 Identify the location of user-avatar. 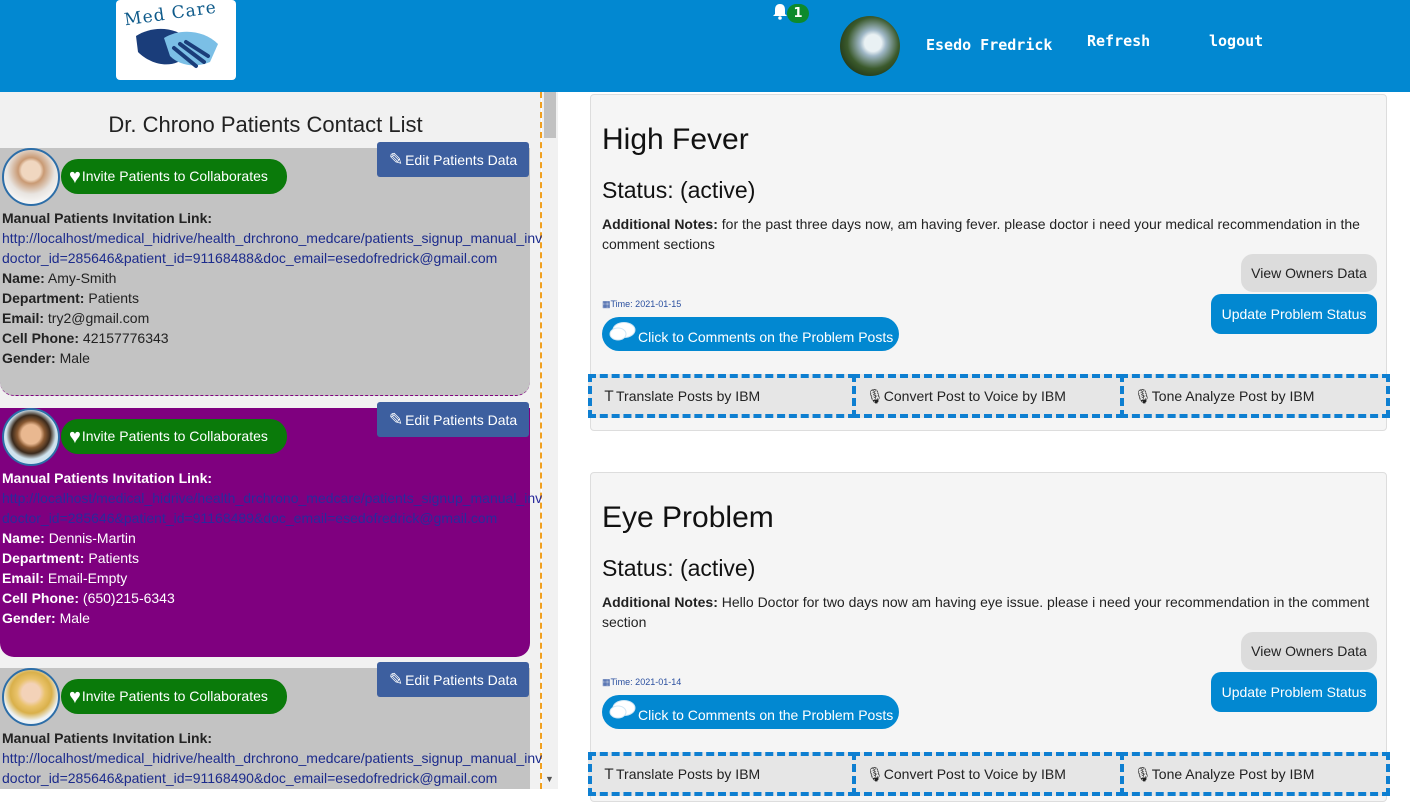
(870, 46).